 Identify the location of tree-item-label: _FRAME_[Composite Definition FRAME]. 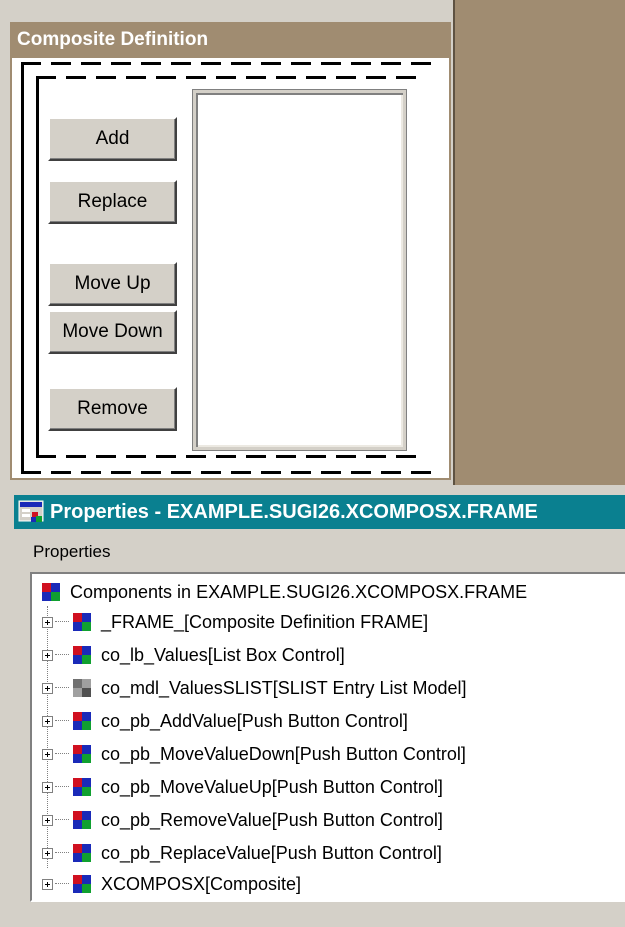
(265, 621).